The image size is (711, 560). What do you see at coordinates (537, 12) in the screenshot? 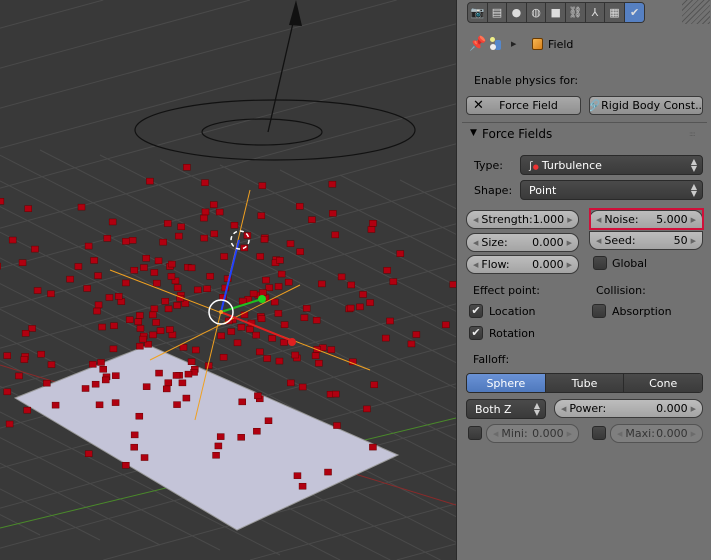
I see `world-icon: ◍` at bounding box center [537, 12].